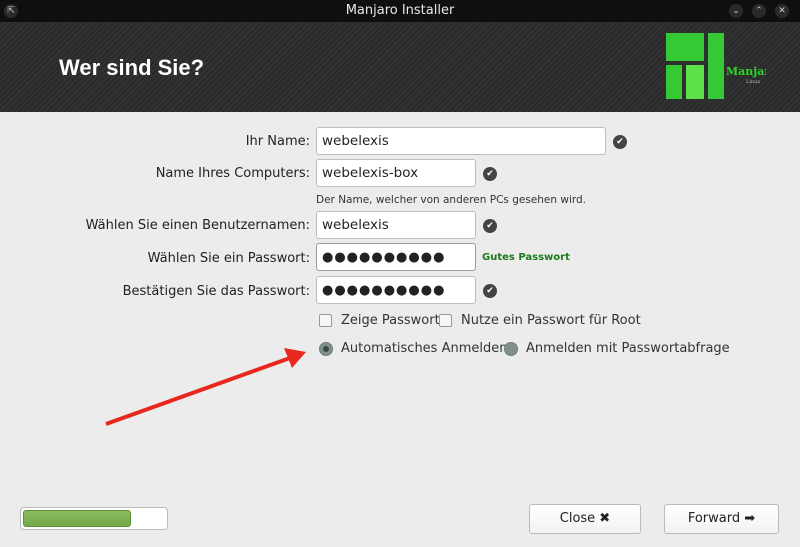 The image size is (800, 547). Describe the element at coordinates (721, 519) in the screenshot. I see `forward-button: Forward ➡` at that location.